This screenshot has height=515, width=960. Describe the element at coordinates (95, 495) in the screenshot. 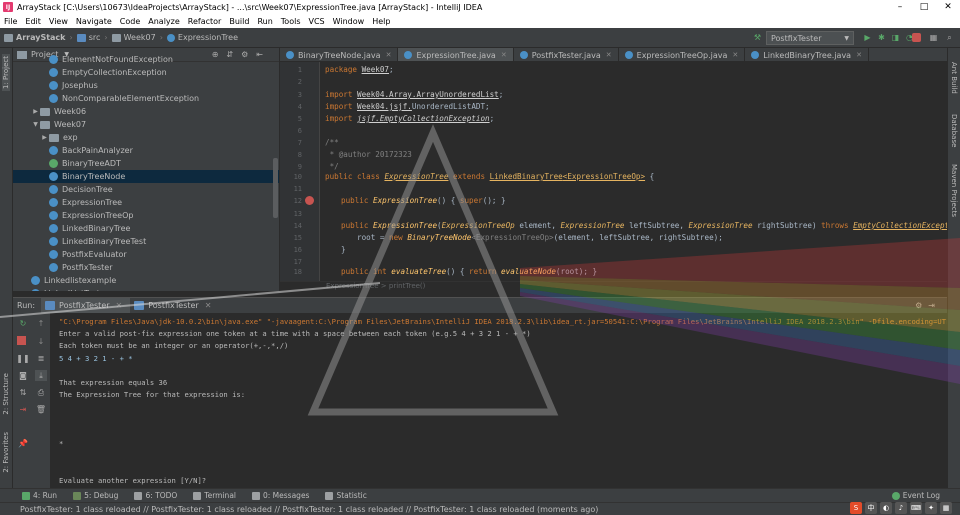

I see `tool-window-button: 5: Debug` at that location.